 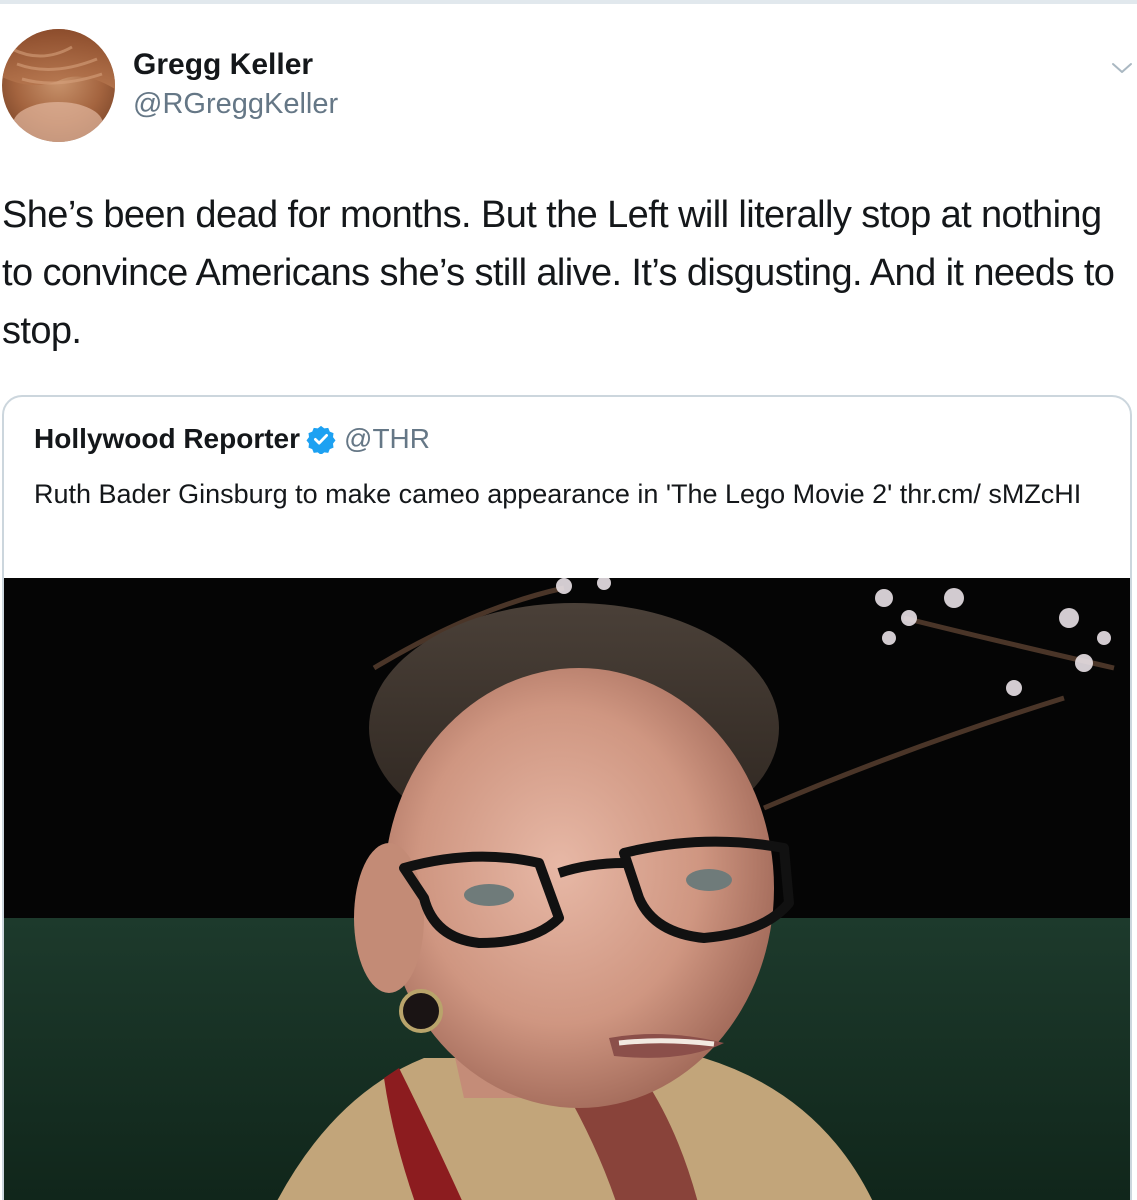 I want to click on top-divider, so click(x=568, y=2).